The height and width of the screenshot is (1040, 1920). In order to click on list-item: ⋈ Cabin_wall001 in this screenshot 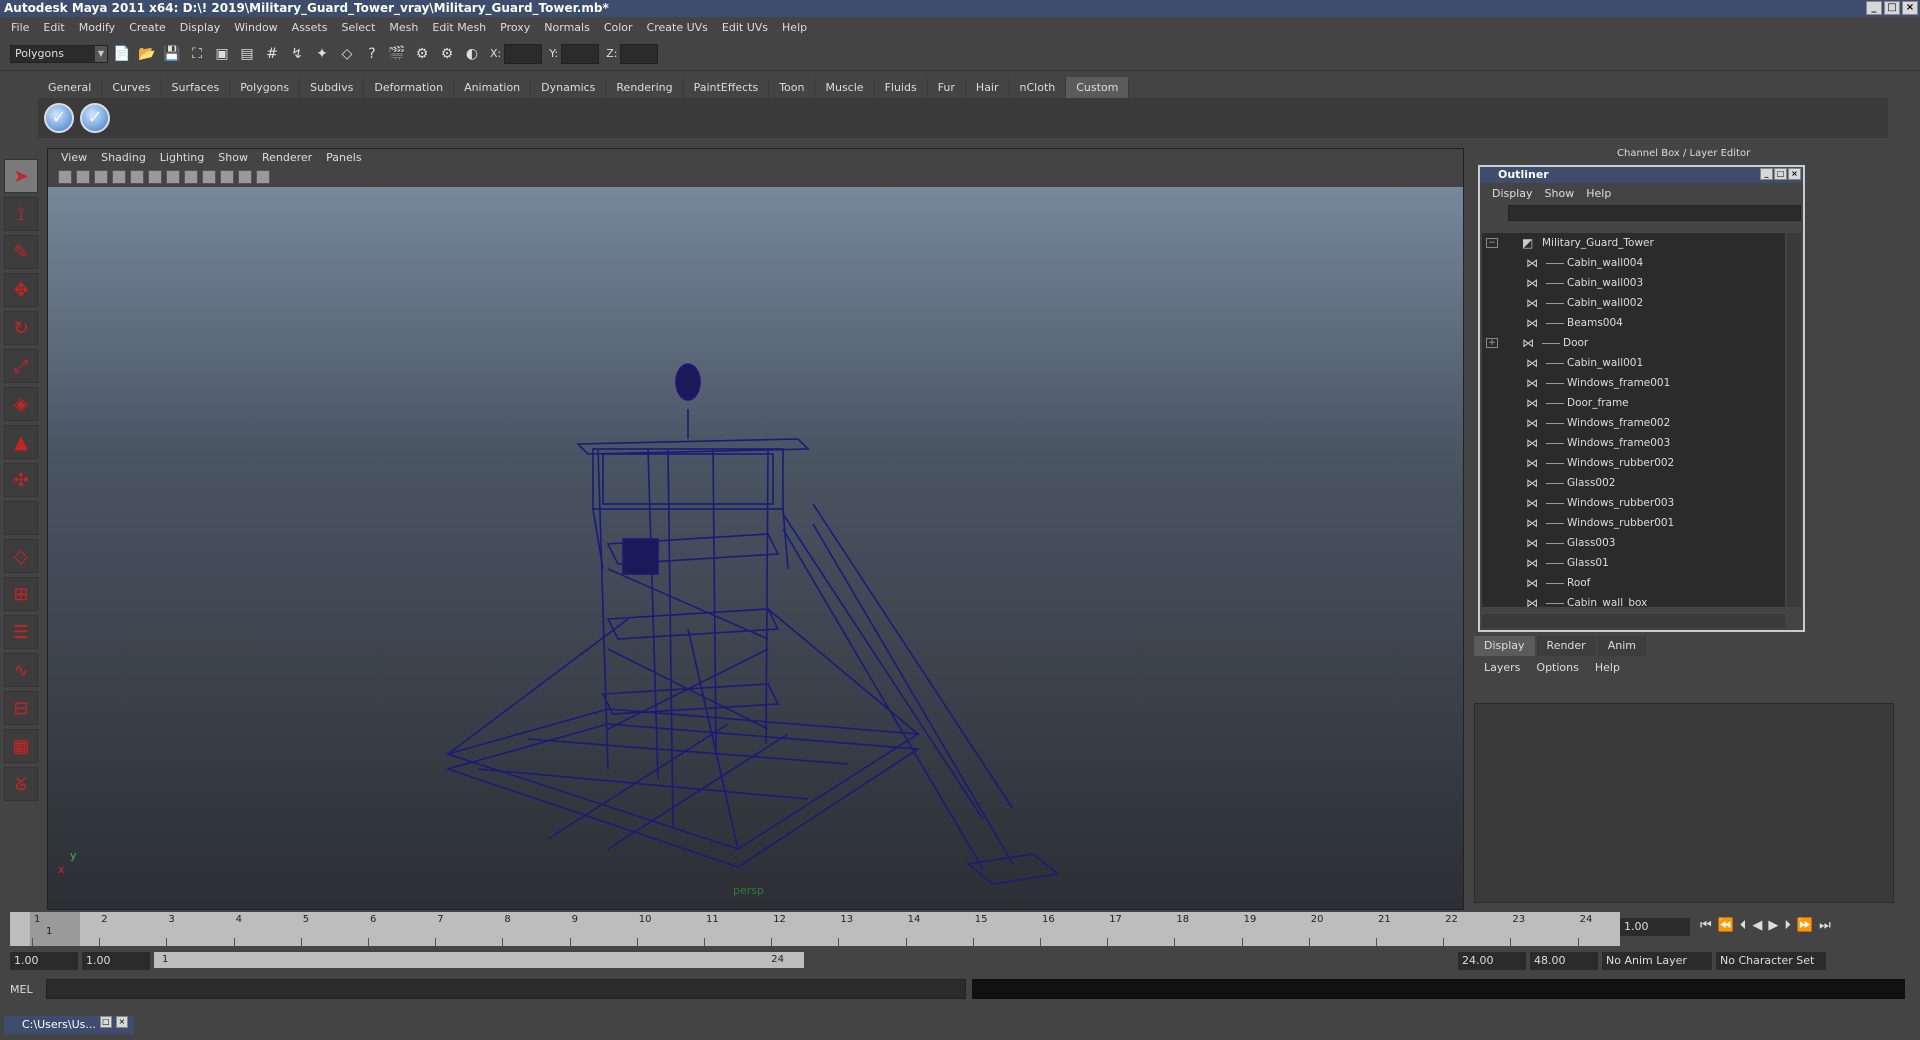, I will do `click(1633, 363)`.